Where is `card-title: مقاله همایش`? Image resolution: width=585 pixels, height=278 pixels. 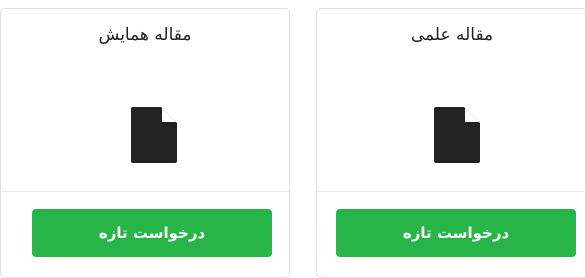 card-title: مقاله همایش is located at coordinates (145, 35).